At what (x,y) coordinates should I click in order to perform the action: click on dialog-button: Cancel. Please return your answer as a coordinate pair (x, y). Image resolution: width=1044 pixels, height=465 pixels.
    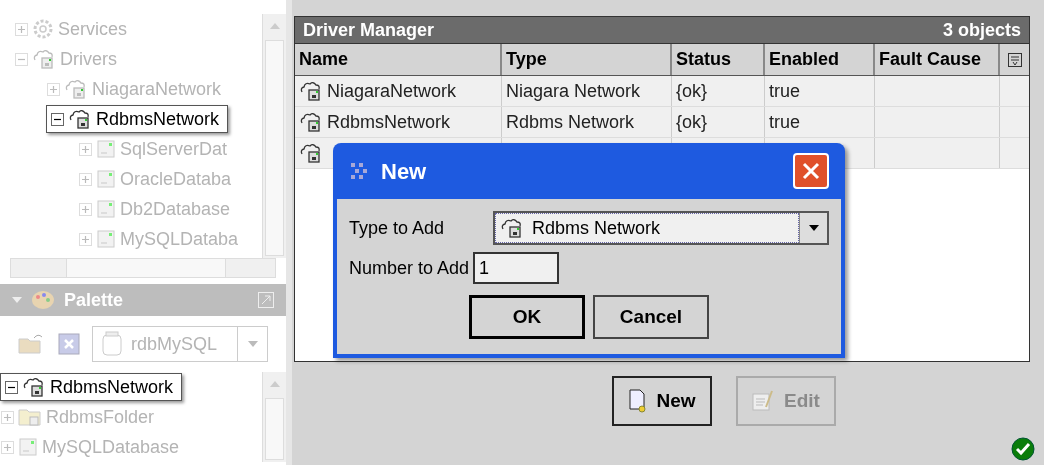
    Looking at the image, I should click on (651, 317).